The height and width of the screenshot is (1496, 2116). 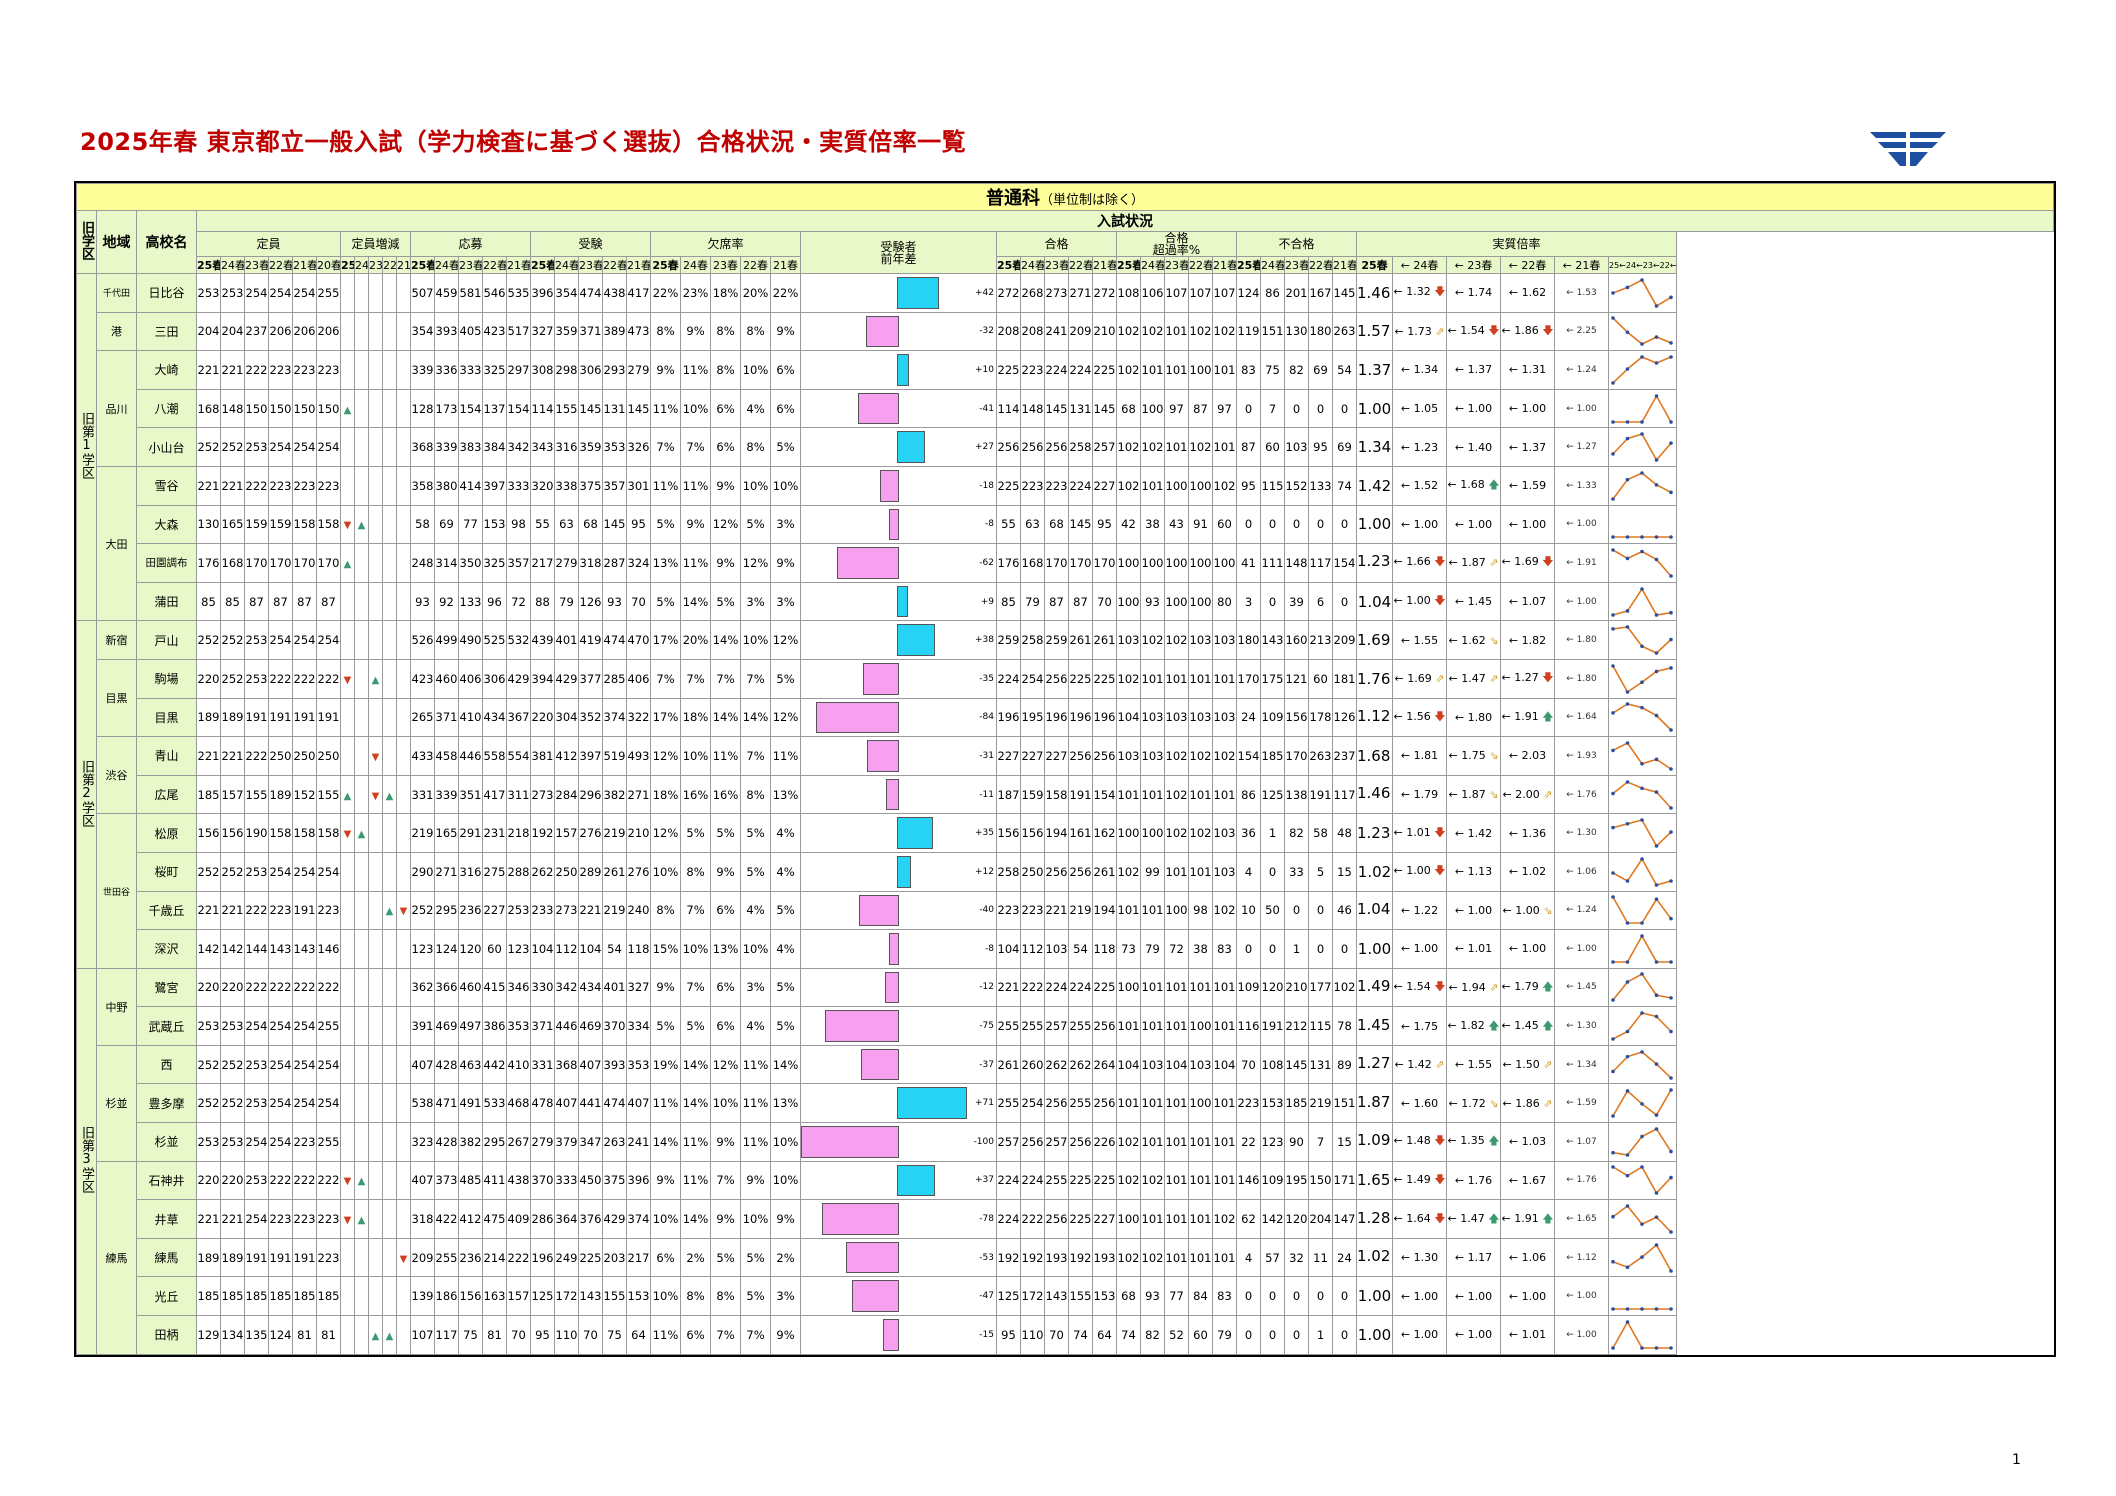 I want to click on applicants-cell: 490, so click(x=470, y=640).